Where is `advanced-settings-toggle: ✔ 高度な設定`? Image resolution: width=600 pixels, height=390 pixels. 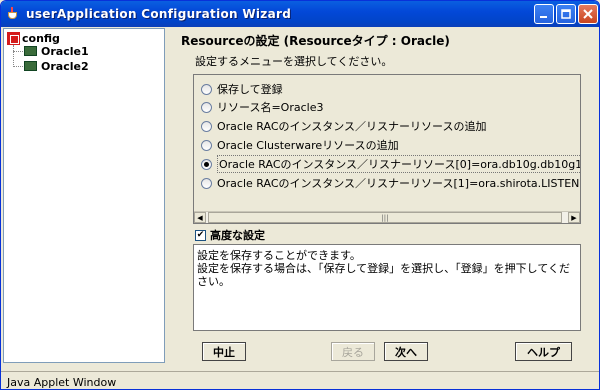 advanced-settings-toggle: ✔ 高度な設定 is located at coordinates (230, 235).